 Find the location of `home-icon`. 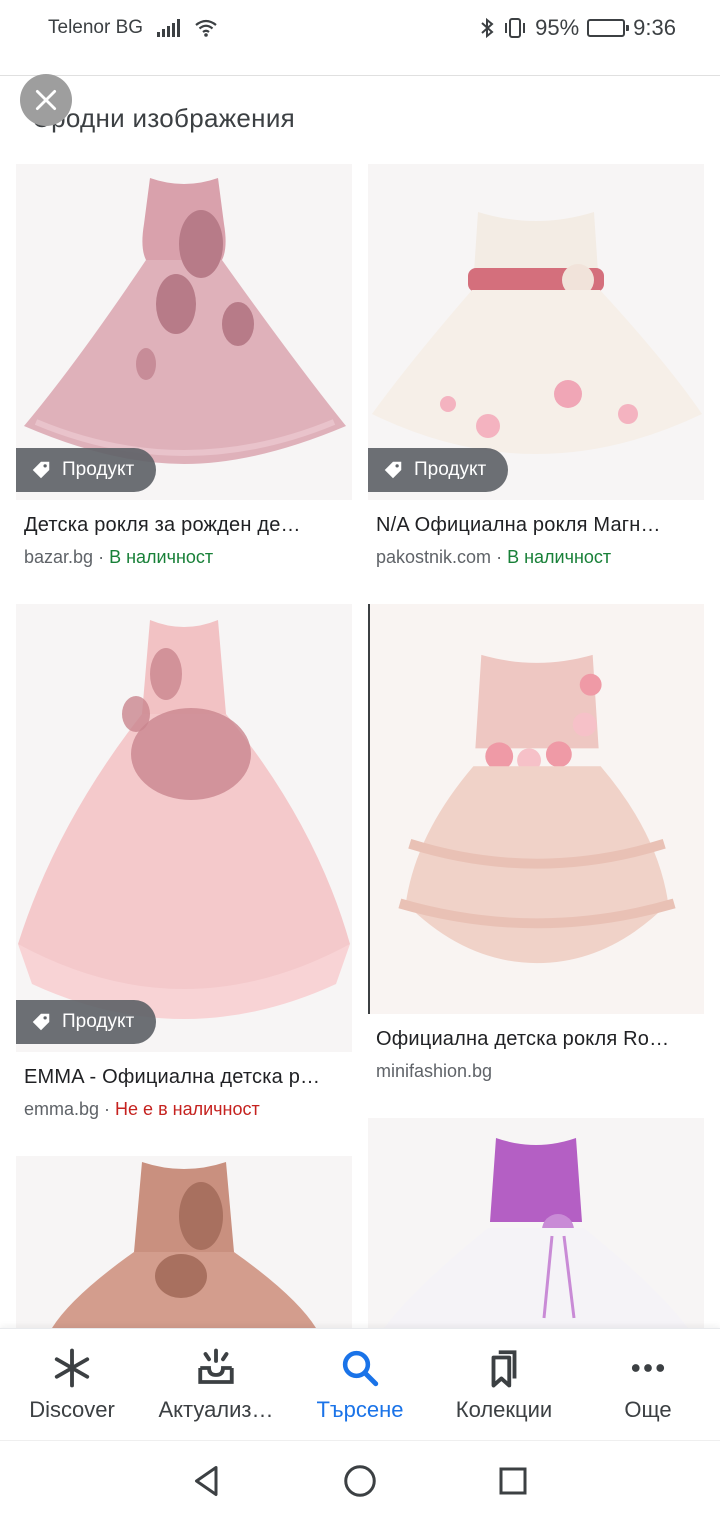

home-icon is located at coordinates (360, 1481).